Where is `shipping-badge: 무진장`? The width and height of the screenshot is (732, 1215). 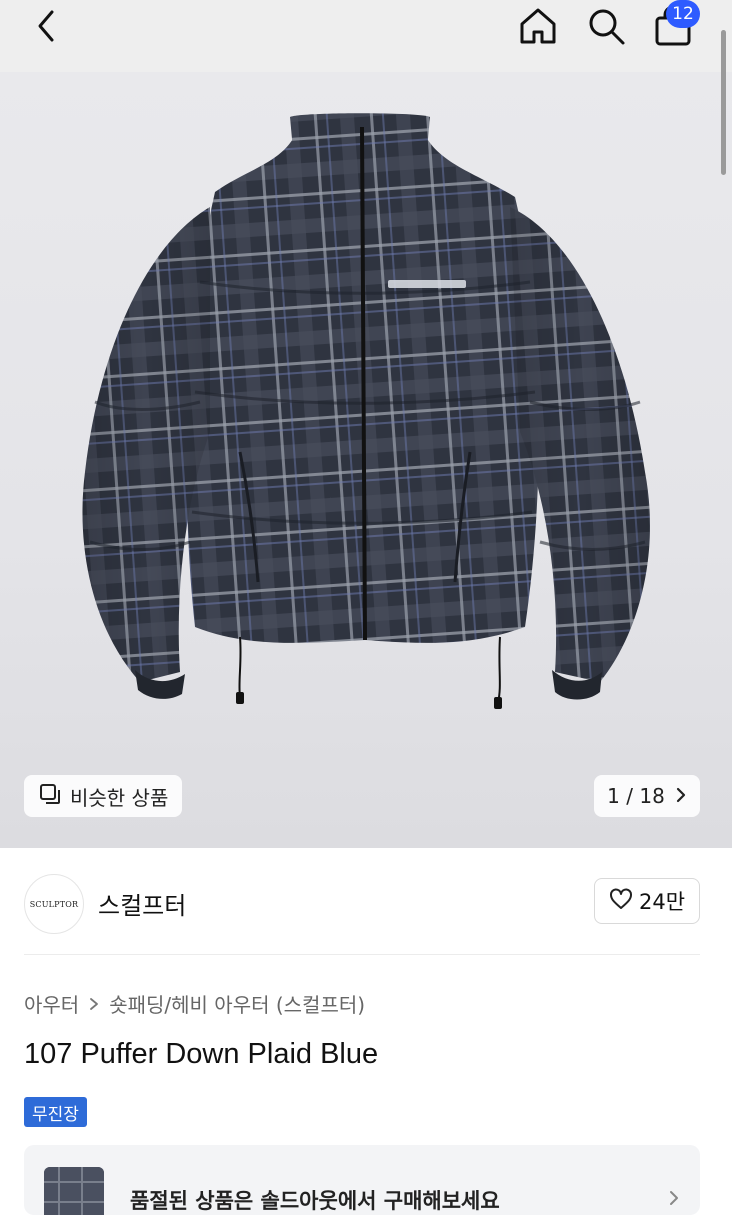
shipping-badge: 무진장 is located at coordinates (55, 1112).